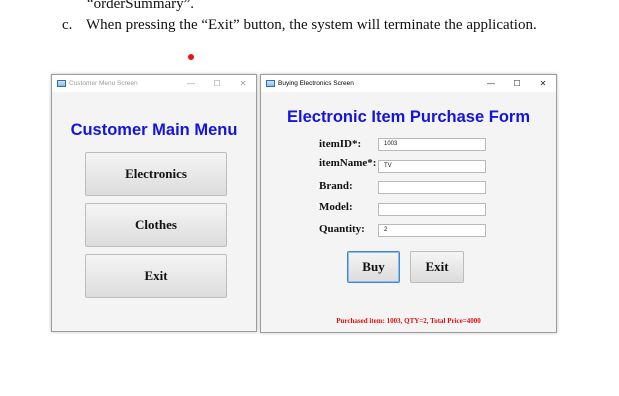 This screenshot has height=396, width=619. What do you see at coordinates (156, 174) in the screenshot?
I see `electronics-button: Electronics` at bounding box center [156, 174].